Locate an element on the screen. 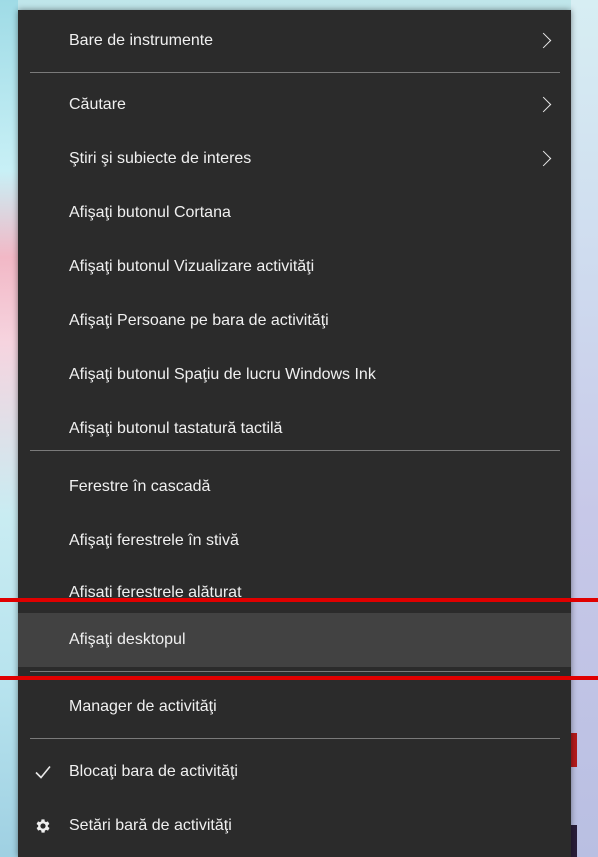  menu-item-label: Blocaţi bara de activităţi is located at coordinates (153, 771).